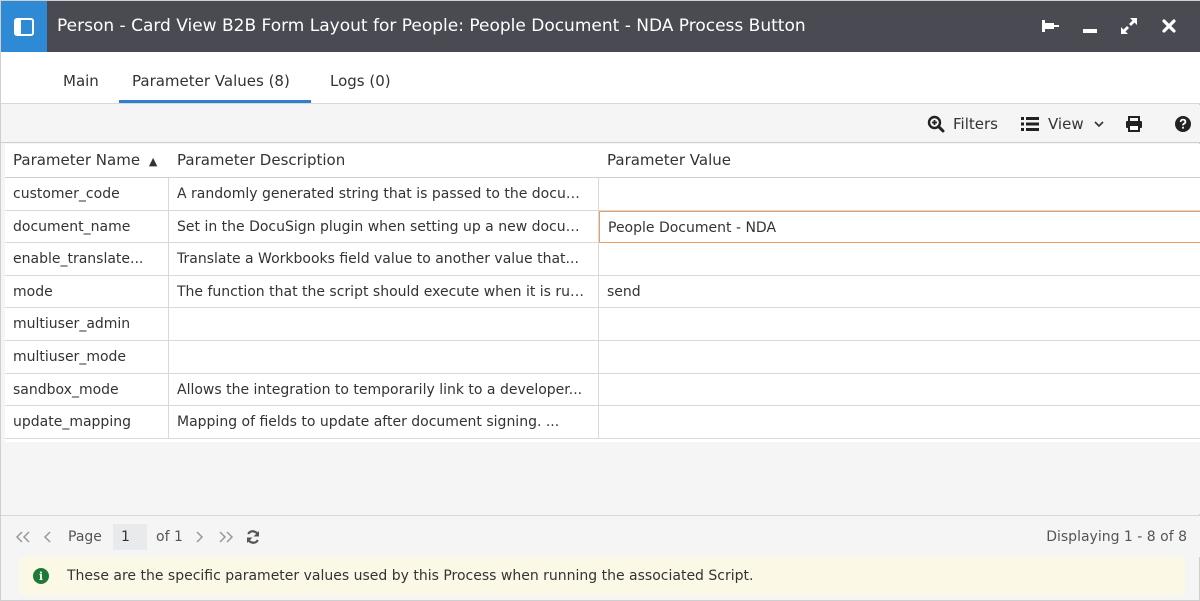 The image size is (1200, 601). What do you see at coordinates (48, 537) in the screenshot?
I see `previous-page-icon` at bounding box center [48, 537].